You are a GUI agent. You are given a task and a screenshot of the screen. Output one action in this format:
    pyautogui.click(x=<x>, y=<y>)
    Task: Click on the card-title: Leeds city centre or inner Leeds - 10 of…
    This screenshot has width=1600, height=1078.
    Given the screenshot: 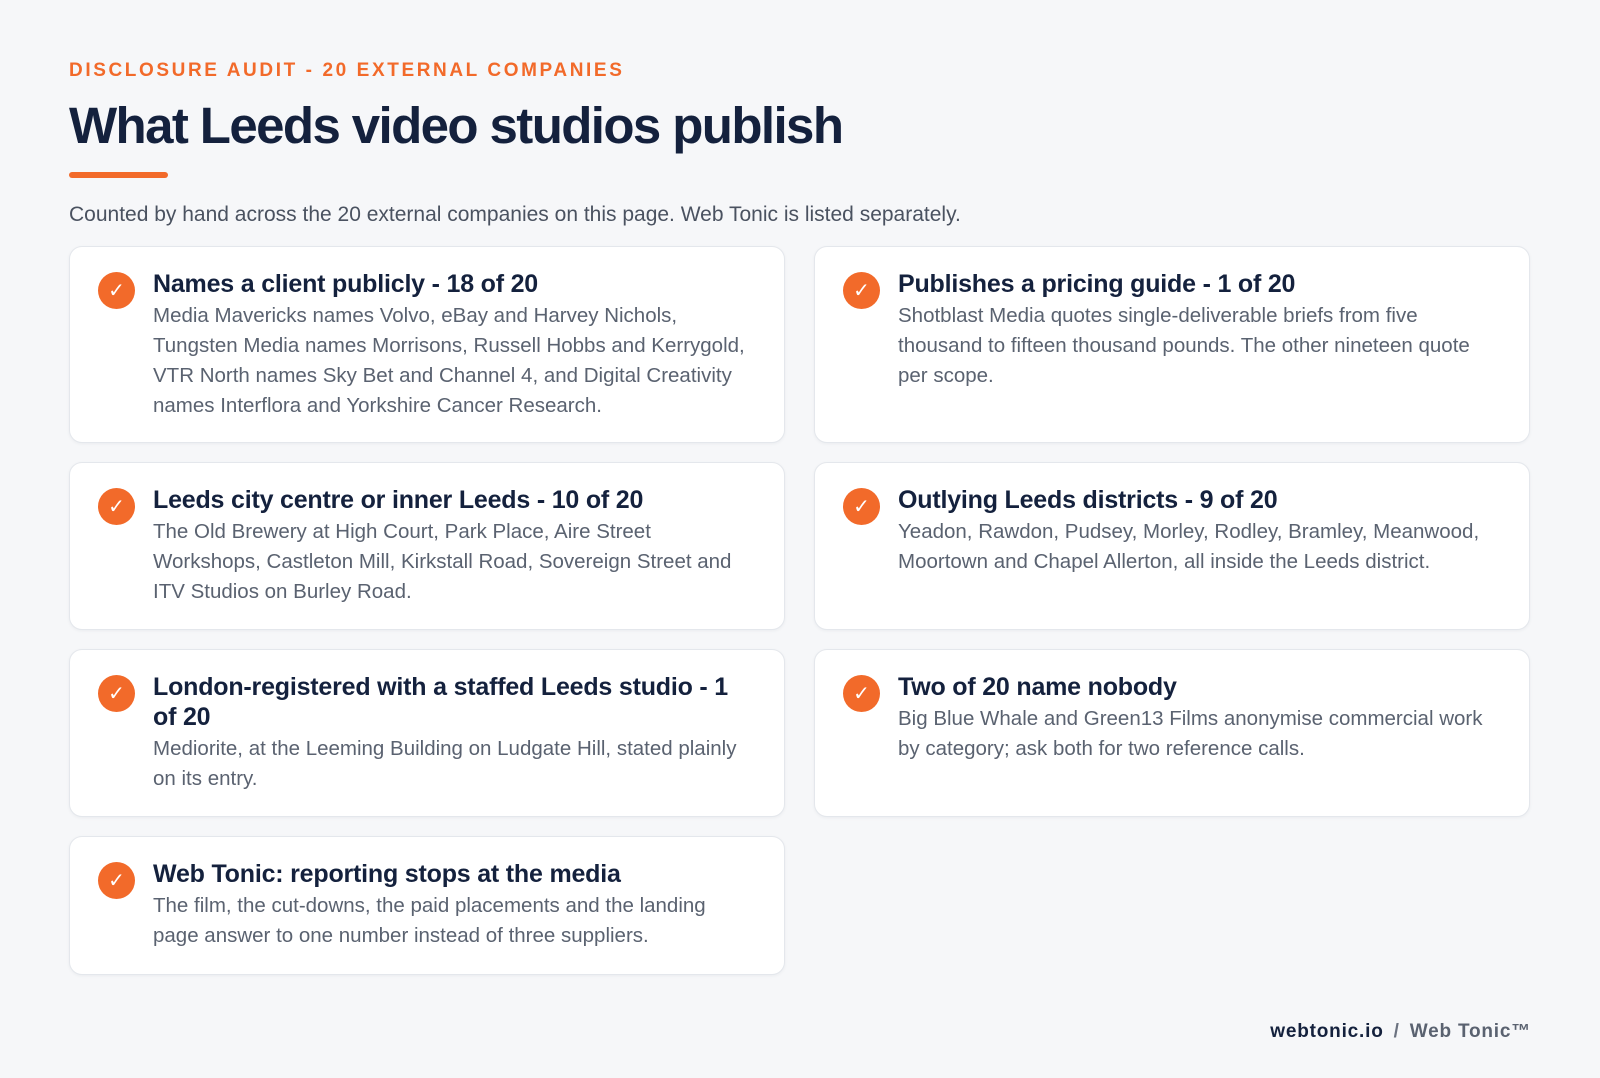 What is the action you would take?
    pyautogui.click(x=398, y=500)
    